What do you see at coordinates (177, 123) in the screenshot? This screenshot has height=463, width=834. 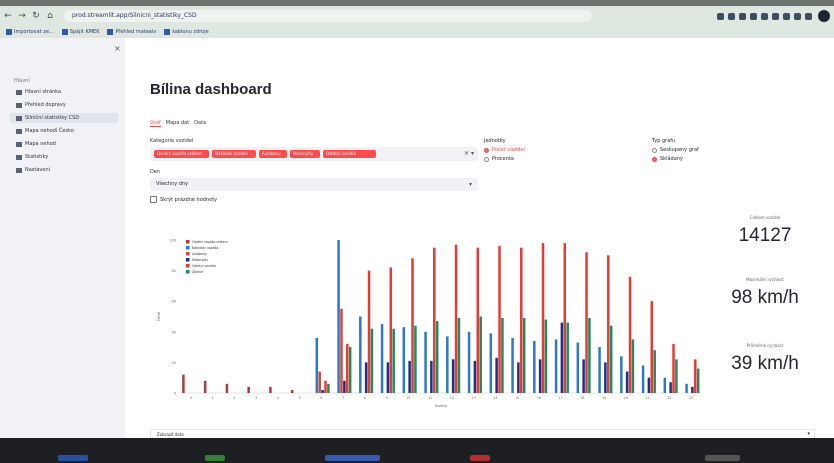 I see `tab-map: Mapa dat` at bounding box center [177, 123].